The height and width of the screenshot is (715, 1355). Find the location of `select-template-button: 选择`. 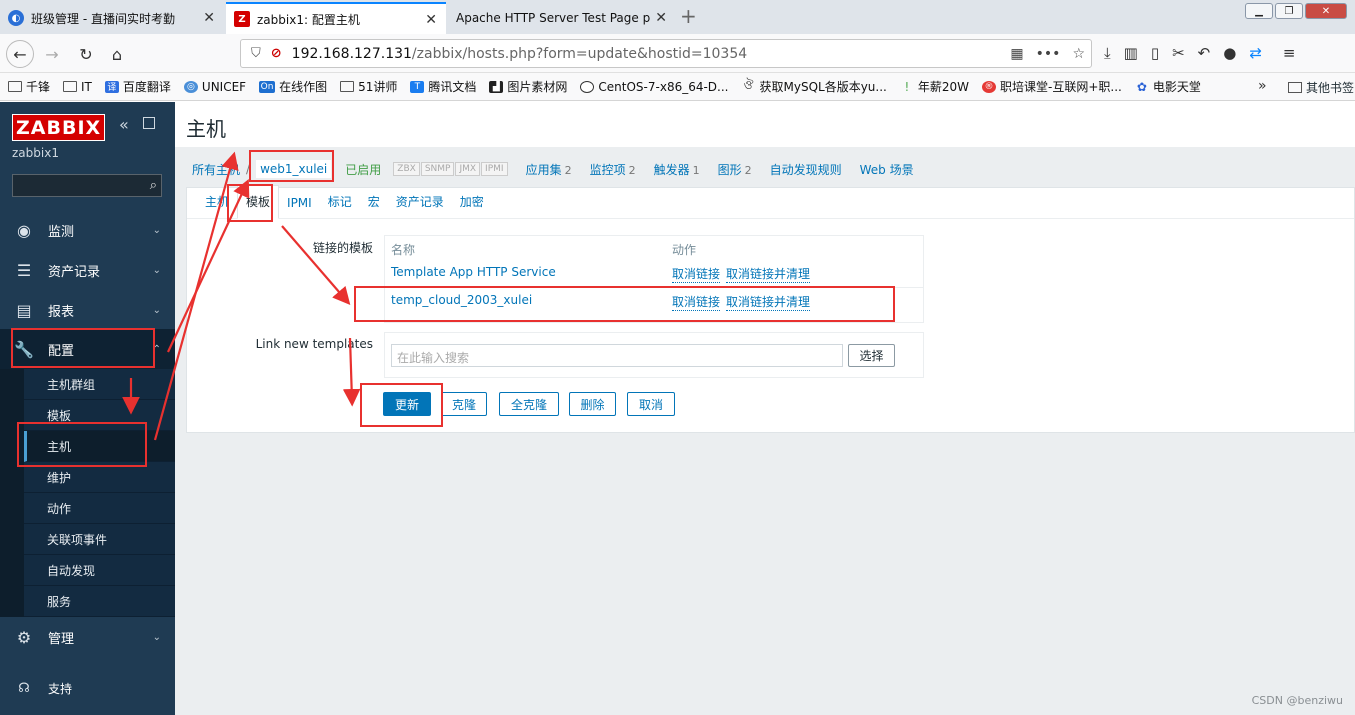

select-template-button: 选择 is located at coordinates (871, 355).